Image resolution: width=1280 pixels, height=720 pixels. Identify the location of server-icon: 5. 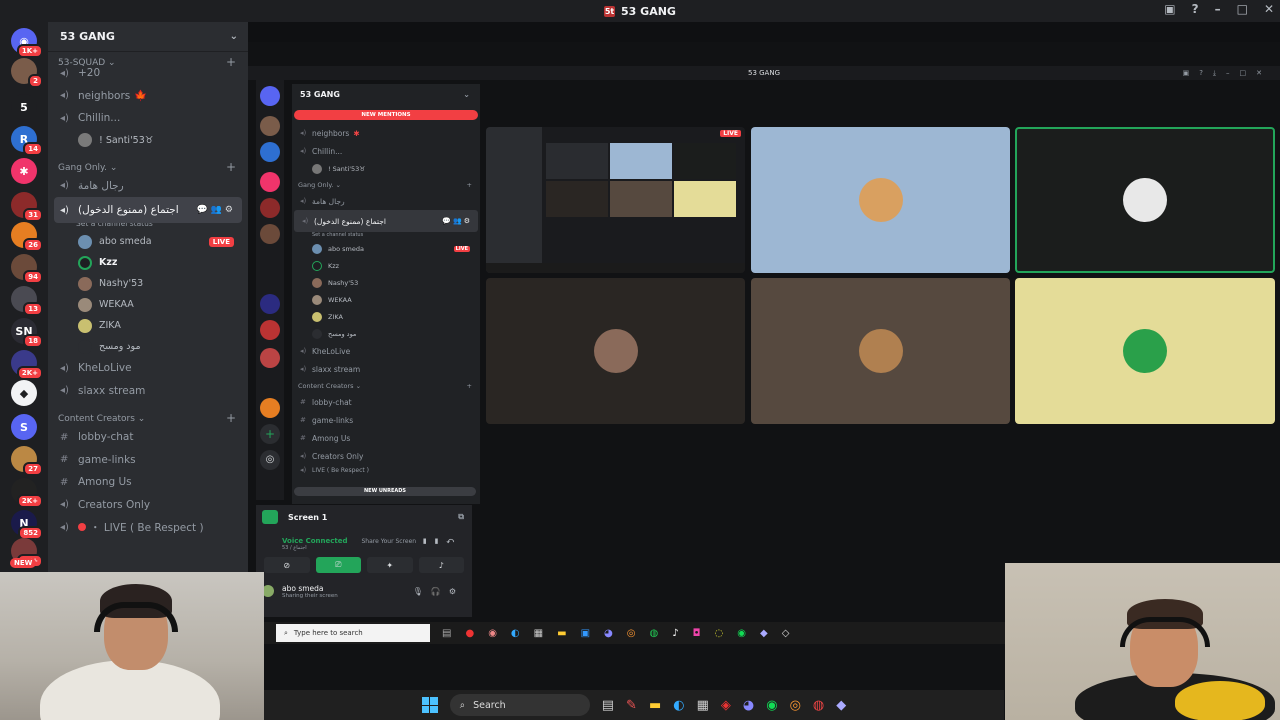
(24, 107).